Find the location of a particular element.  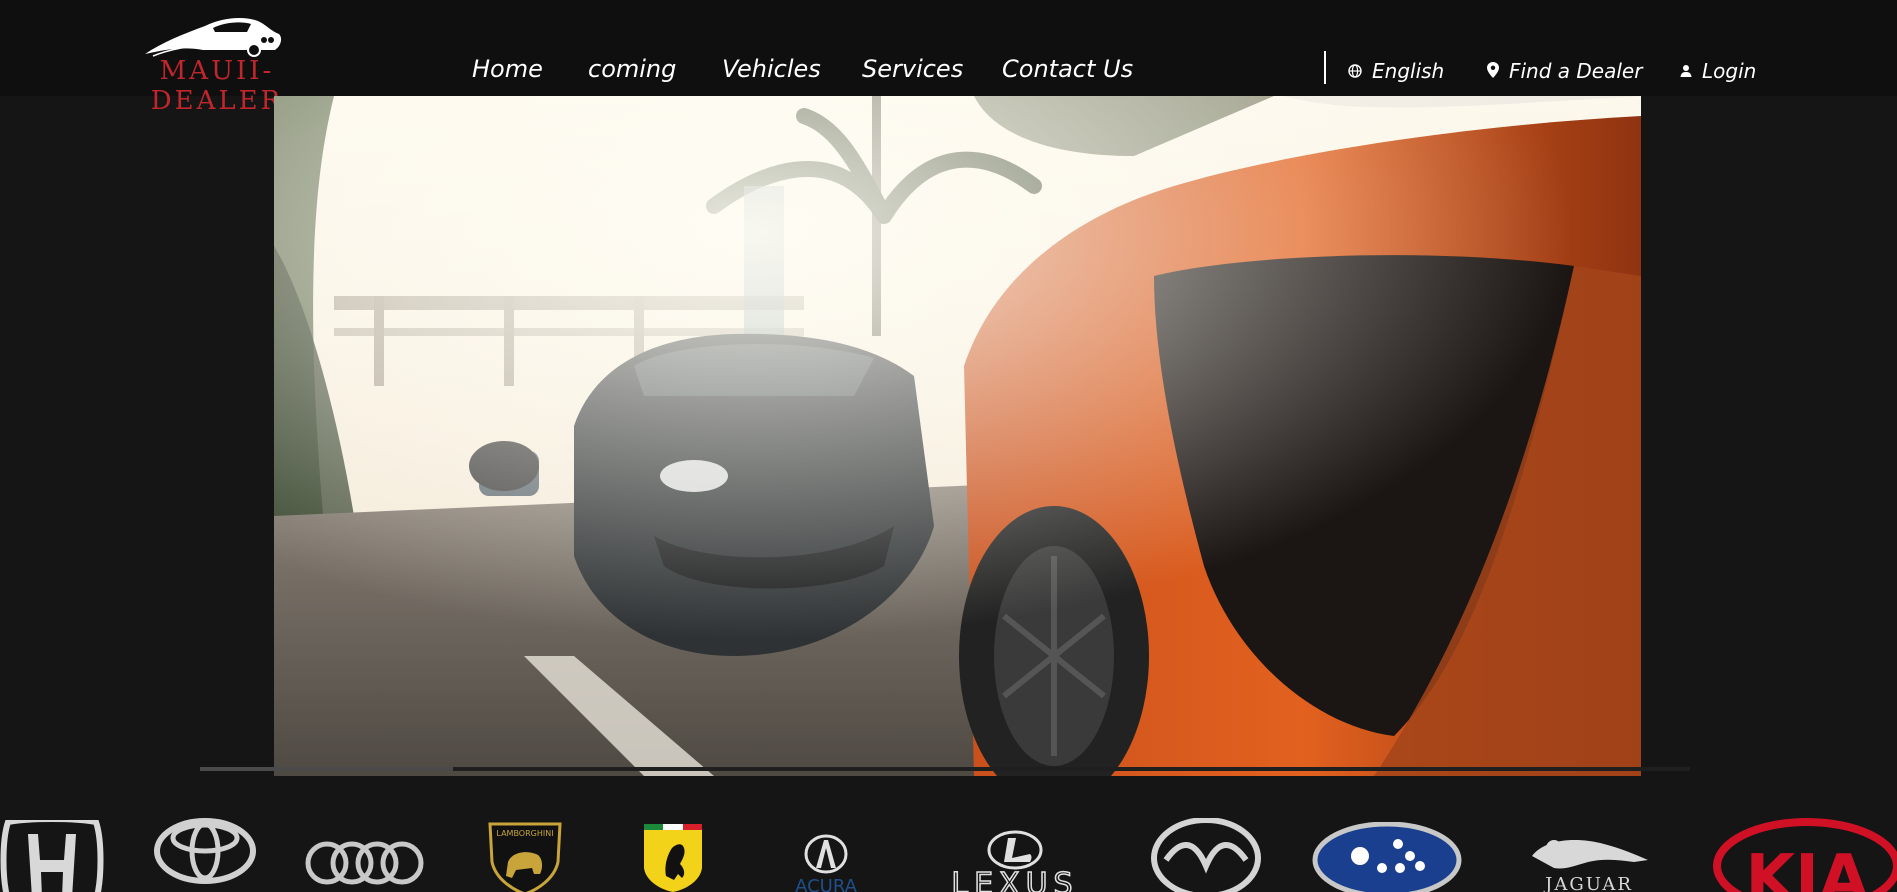

audi-logo is located at coordinates (365, 865).